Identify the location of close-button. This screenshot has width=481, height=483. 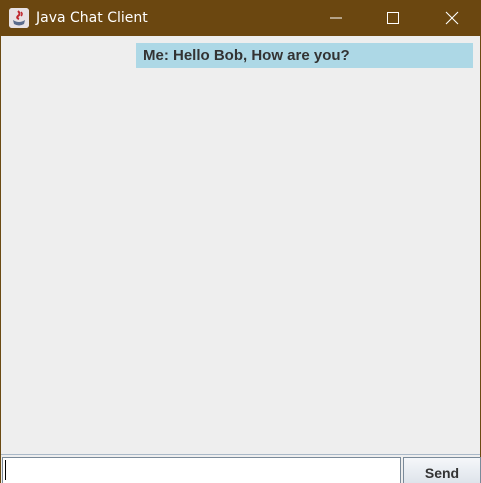
(452, 18).